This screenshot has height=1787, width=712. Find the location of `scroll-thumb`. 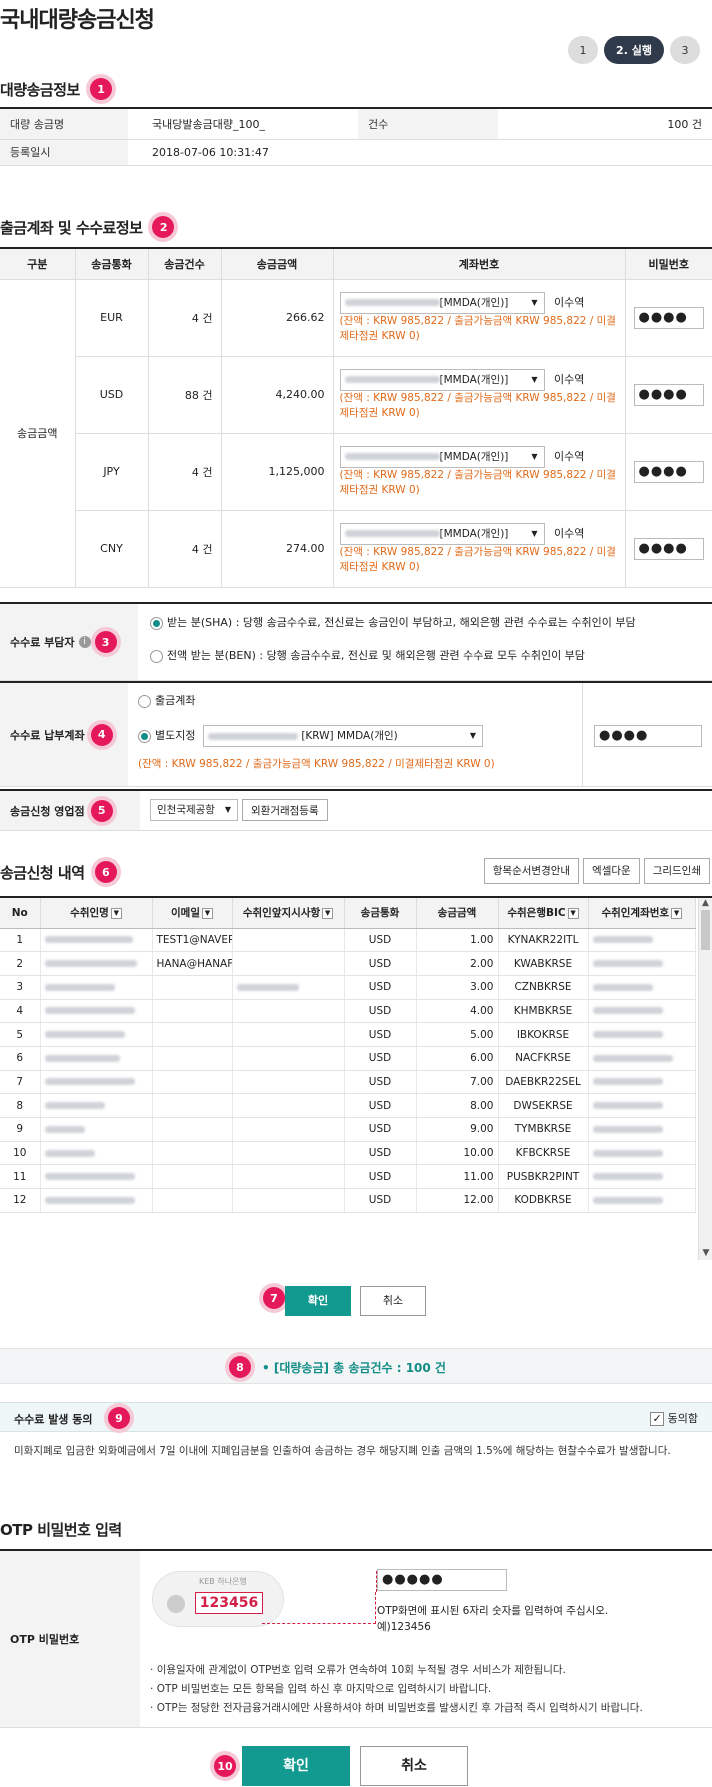

scroll-thumb is located at coordinates (705, 930).